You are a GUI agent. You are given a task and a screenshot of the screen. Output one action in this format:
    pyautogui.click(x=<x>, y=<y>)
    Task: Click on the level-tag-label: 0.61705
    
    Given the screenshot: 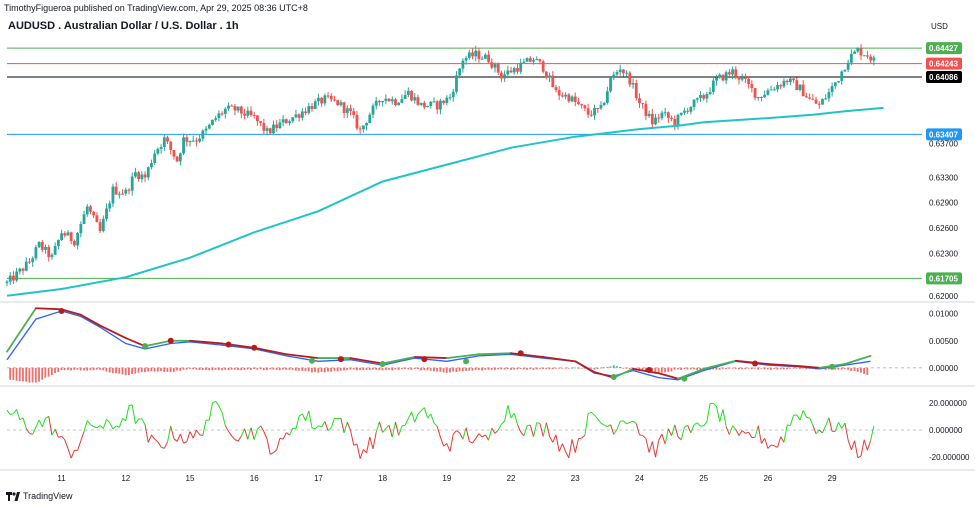 What is the action you would take?
    pyautogui.click(x=943, y=278)
    